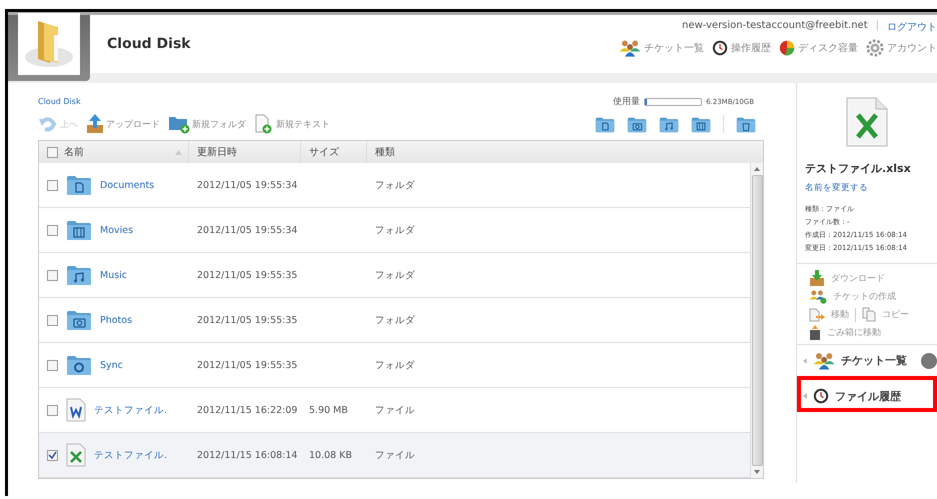 The width and height of the screenshot is (937, 499). Describe the element at coordinates (867, 360) in the screenshot. I see `collapsible-section: チケット一覧` at that location.